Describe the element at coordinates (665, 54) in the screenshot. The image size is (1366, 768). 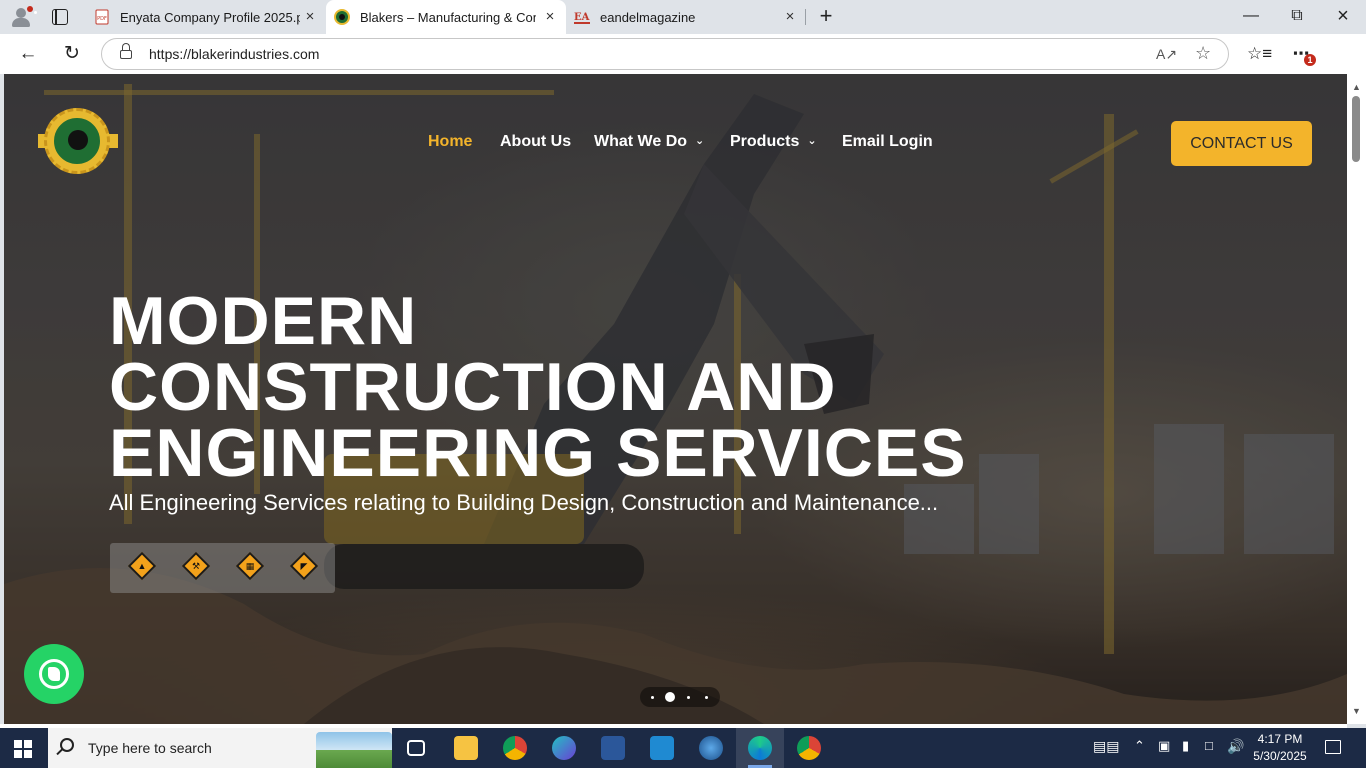
I see `address-bar: https://blakerindustries.com A↗ ☆` at that location.